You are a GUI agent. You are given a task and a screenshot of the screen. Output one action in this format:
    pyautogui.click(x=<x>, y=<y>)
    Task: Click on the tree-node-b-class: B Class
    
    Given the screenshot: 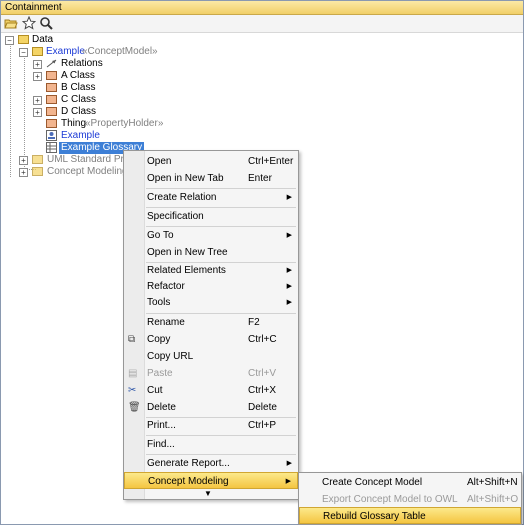 What is the action you would take?
    pyautogui.click(x=83, y=88)
    